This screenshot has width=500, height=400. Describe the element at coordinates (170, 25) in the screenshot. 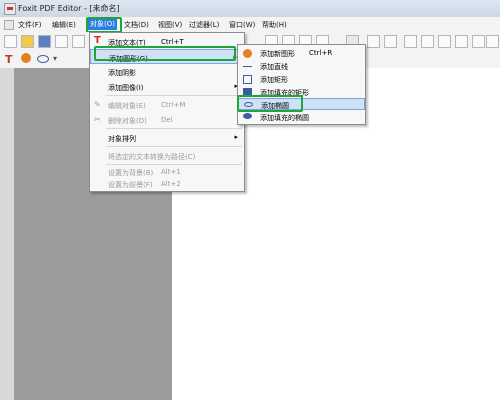

I see `menu-view: 视图(V)` at that location.